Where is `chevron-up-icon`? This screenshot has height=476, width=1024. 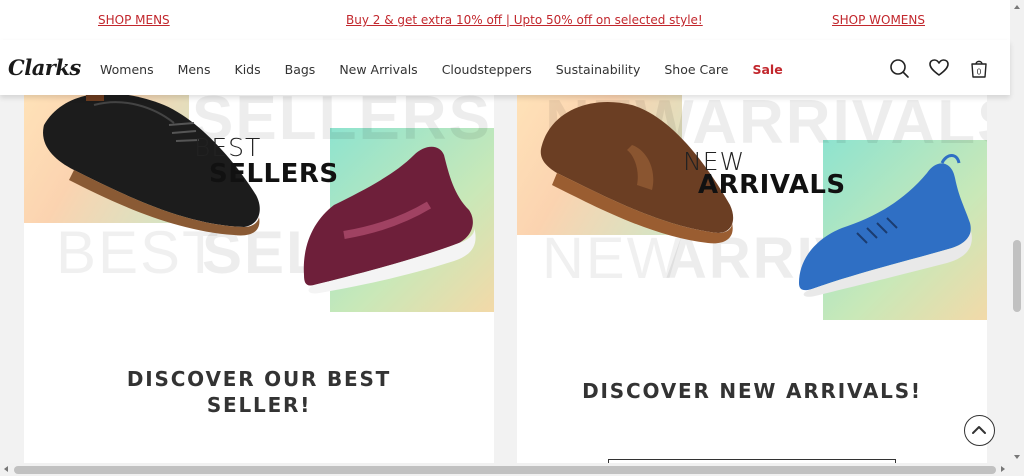
chevron-up-icon is located at coordinates (979, 430).